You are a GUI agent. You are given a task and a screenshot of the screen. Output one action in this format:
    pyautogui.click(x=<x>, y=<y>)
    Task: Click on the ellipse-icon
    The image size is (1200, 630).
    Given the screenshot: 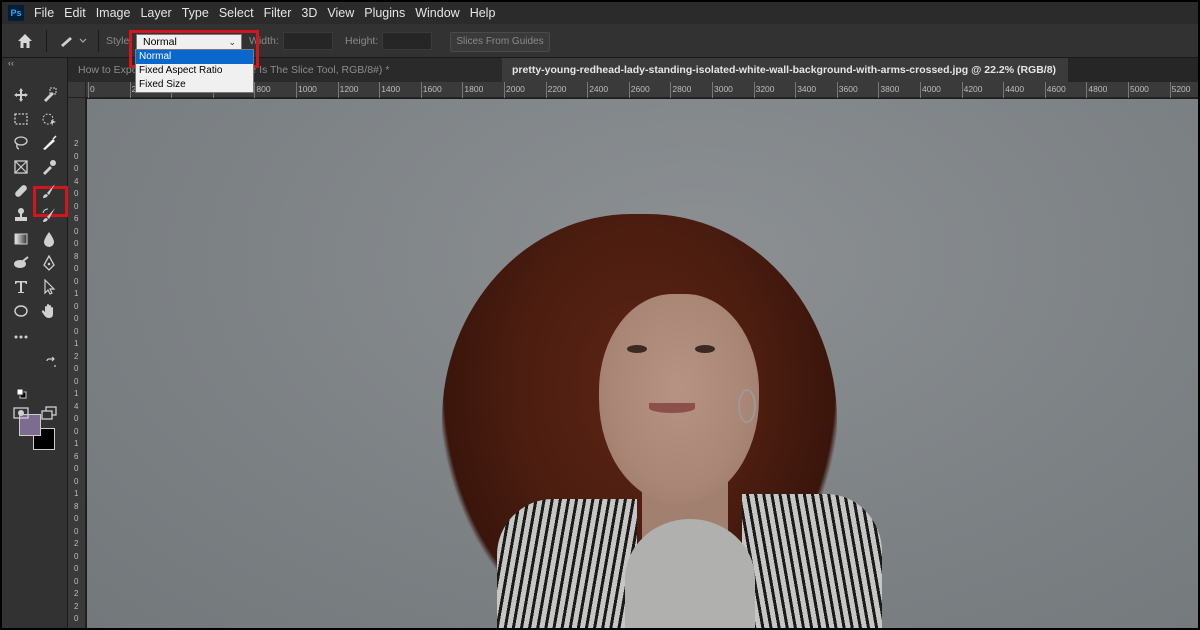 What is the action you would take?
    pyautogui.click(x=21, y=311)
    